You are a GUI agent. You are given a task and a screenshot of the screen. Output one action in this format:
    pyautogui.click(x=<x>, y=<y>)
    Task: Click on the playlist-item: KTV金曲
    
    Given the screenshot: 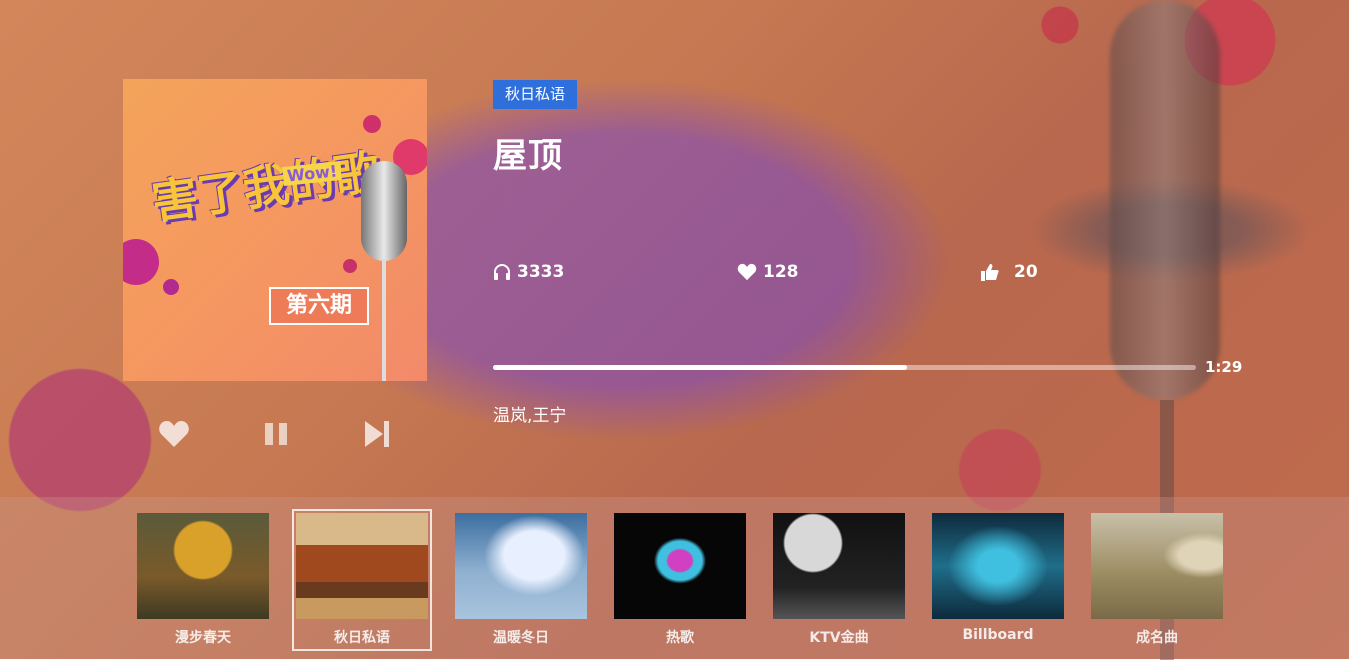 What is the action you would take?
    pyautogui.click(x=839, y=580)
    